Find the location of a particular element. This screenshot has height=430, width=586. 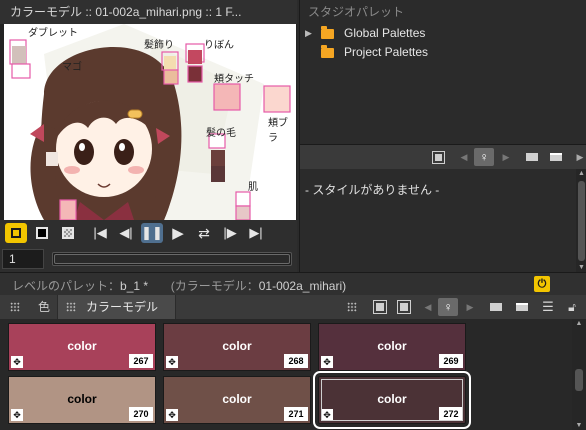

swatch-271: color ✥ 271 is located at coordinates (237, 400).